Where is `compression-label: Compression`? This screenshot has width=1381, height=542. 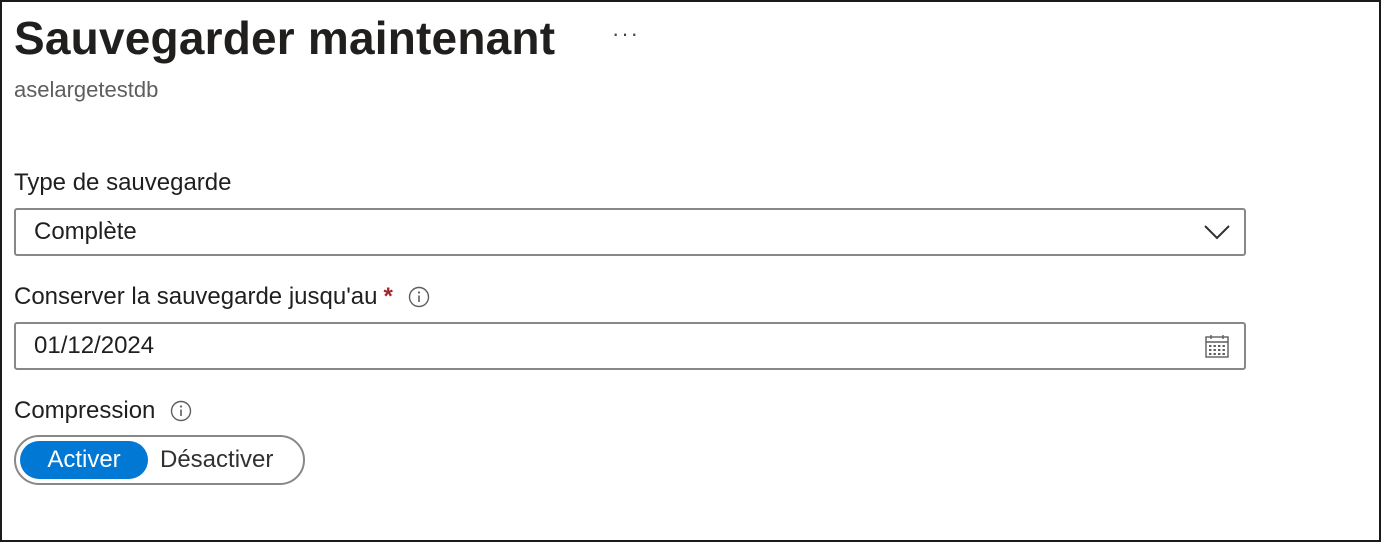 compression-label: Compression is located at coordinates (103, 411).